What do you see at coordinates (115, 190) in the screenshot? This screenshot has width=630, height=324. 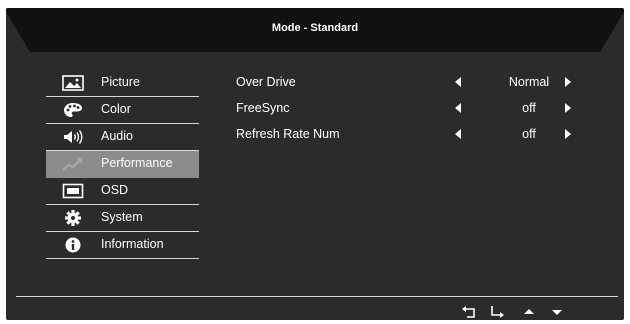 I see `menu-label-osd: OSD` at bounding box center [115, 190].